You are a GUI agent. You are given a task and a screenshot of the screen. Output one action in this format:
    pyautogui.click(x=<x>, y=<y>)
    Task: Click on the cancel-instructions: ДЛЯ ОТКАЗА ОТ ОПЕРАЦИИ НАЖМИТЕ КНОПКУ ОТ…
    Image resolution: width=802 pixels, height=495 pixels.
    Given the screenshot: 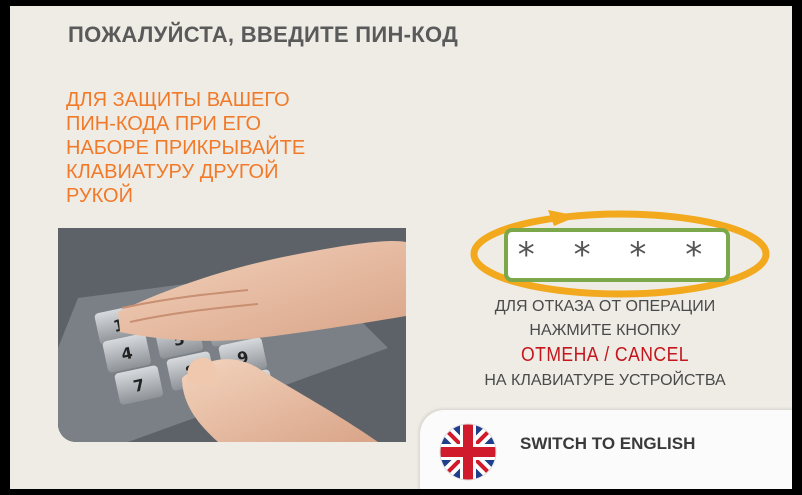 What is the action you would take?
    pyautogui.click(x=605, y=343)
    